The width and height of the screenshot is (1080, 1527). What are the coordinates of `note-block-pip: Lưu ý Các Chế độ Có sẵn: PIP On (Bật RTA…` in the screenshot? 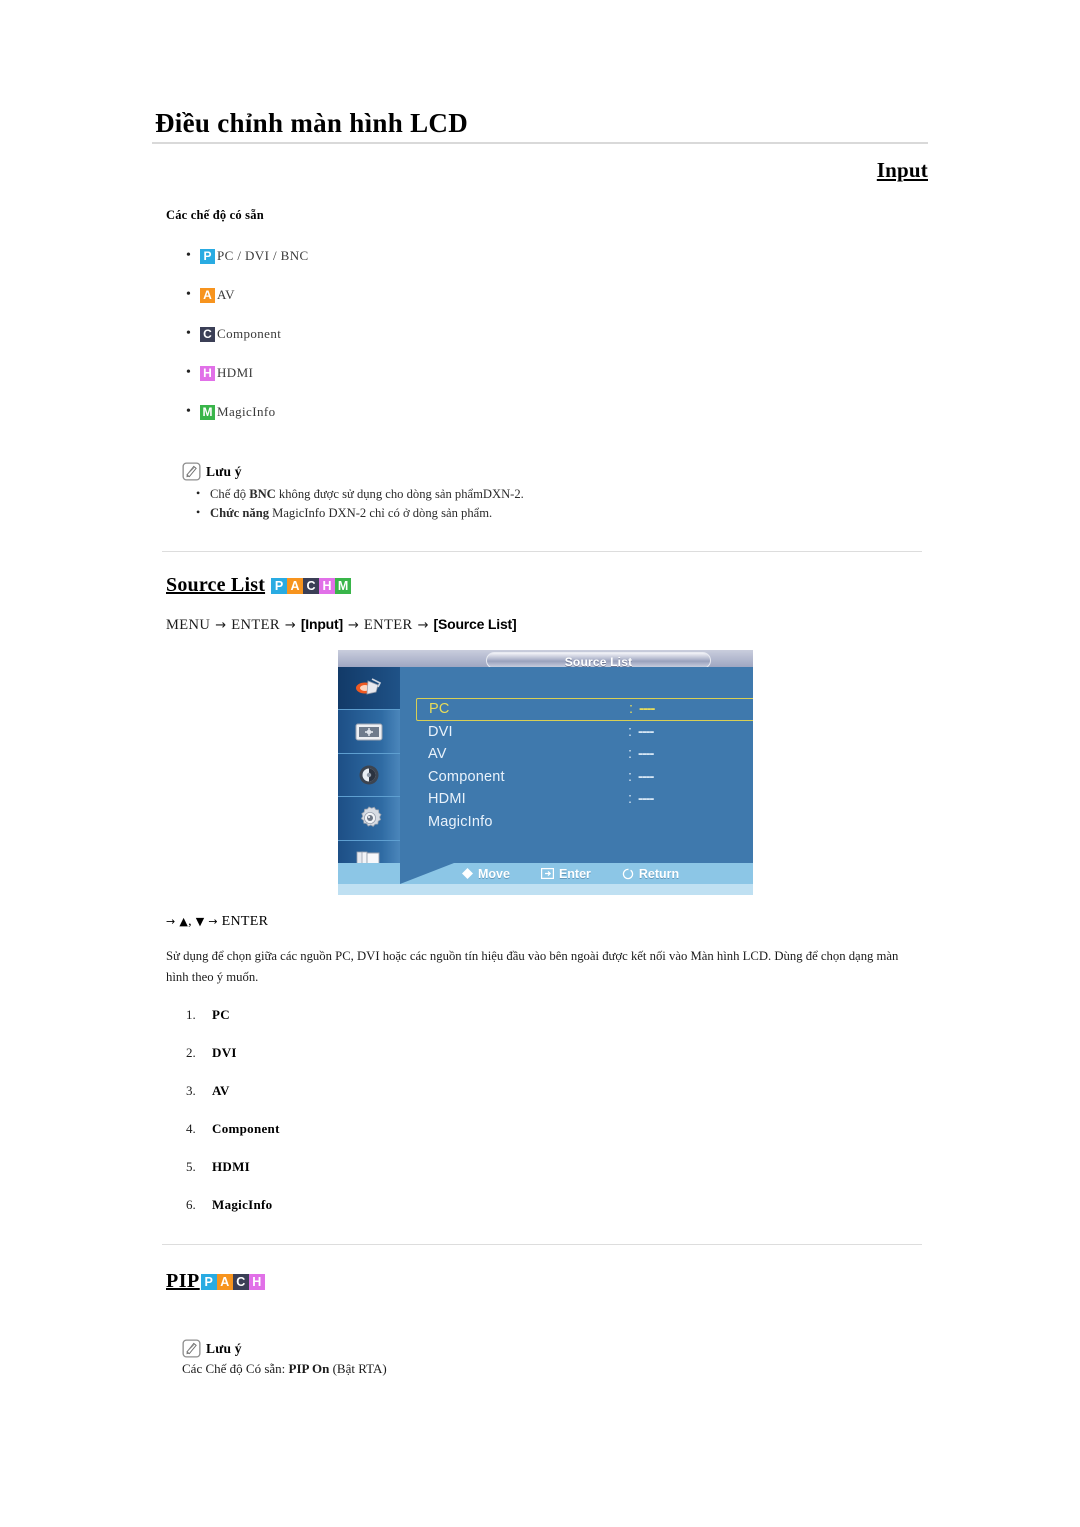 It's located at (284, 1358).